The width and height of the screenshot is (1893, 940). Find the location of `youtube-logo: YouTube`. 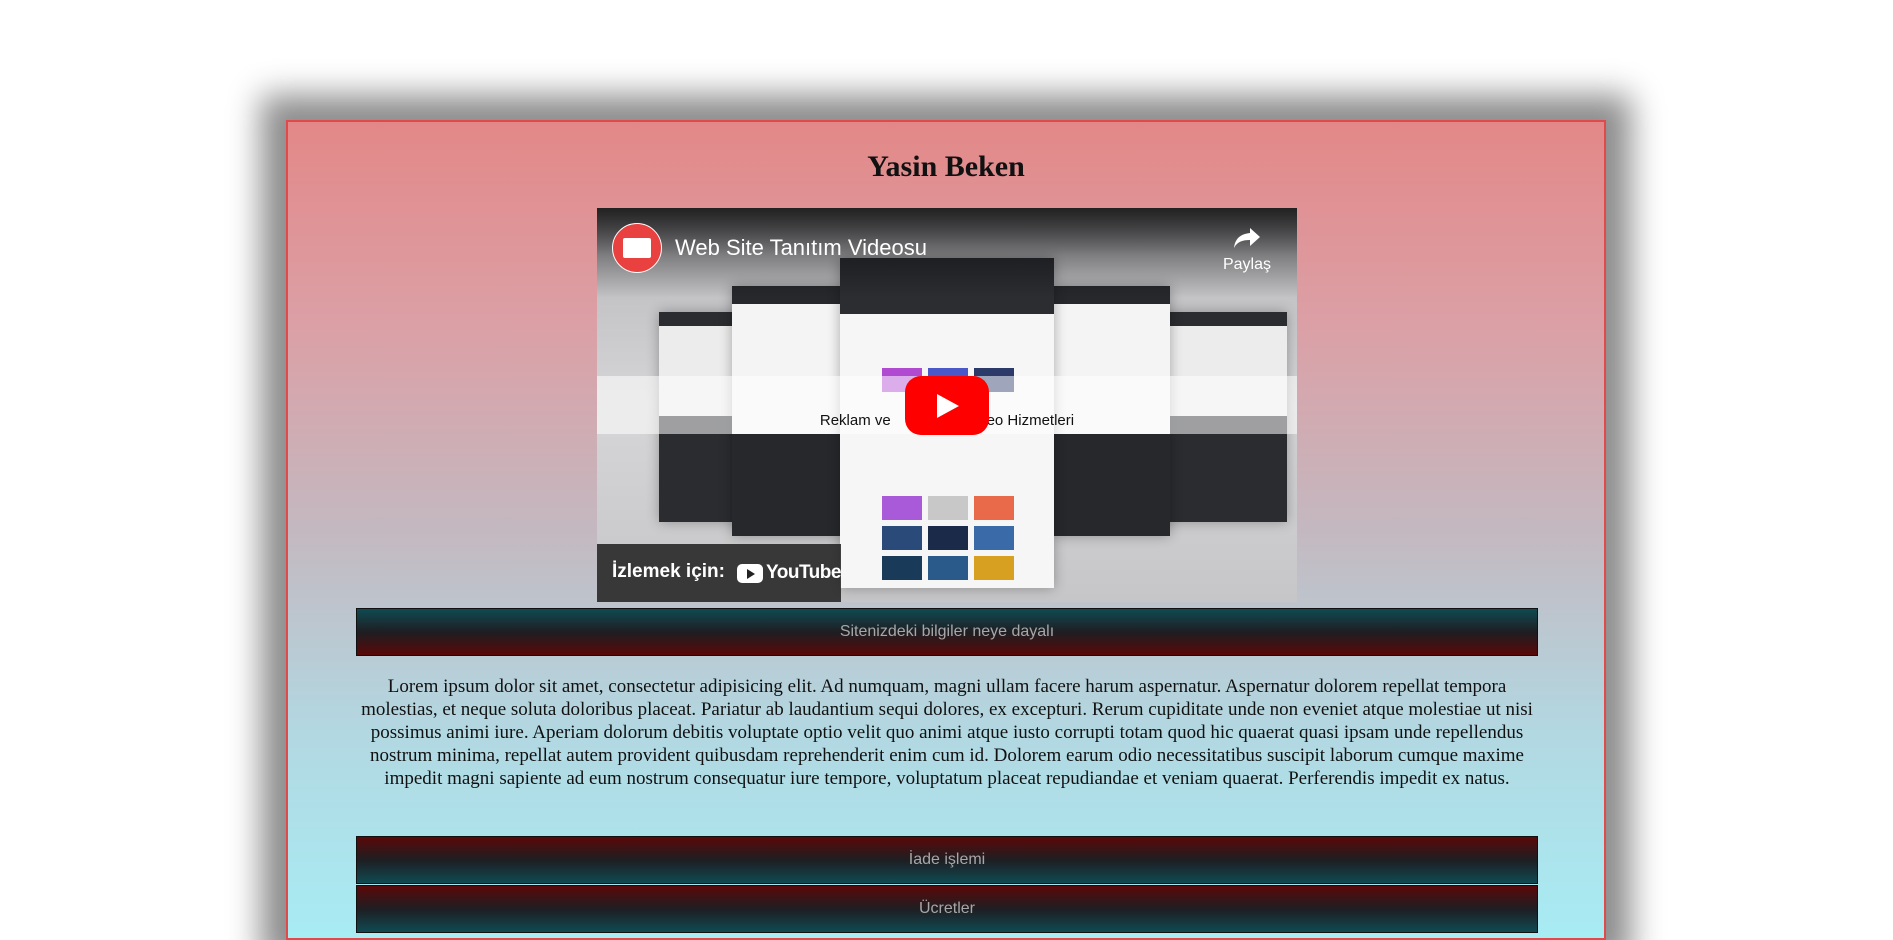

youtube-logo: YouTube is located at coordinates (789, 573).